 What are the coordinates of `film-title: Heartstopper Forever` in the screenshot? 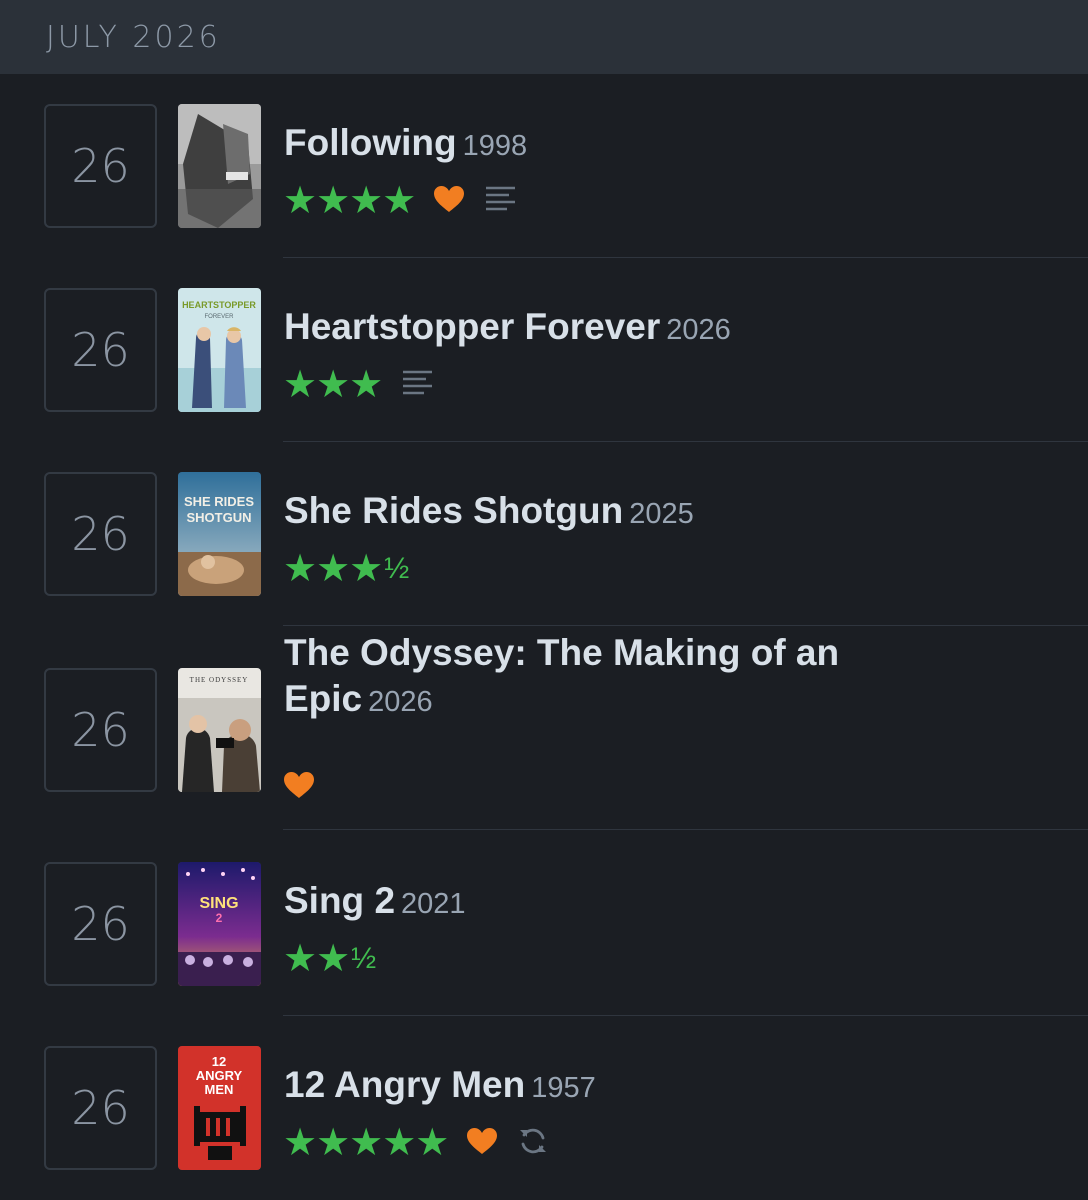 It's located at (472, 326).